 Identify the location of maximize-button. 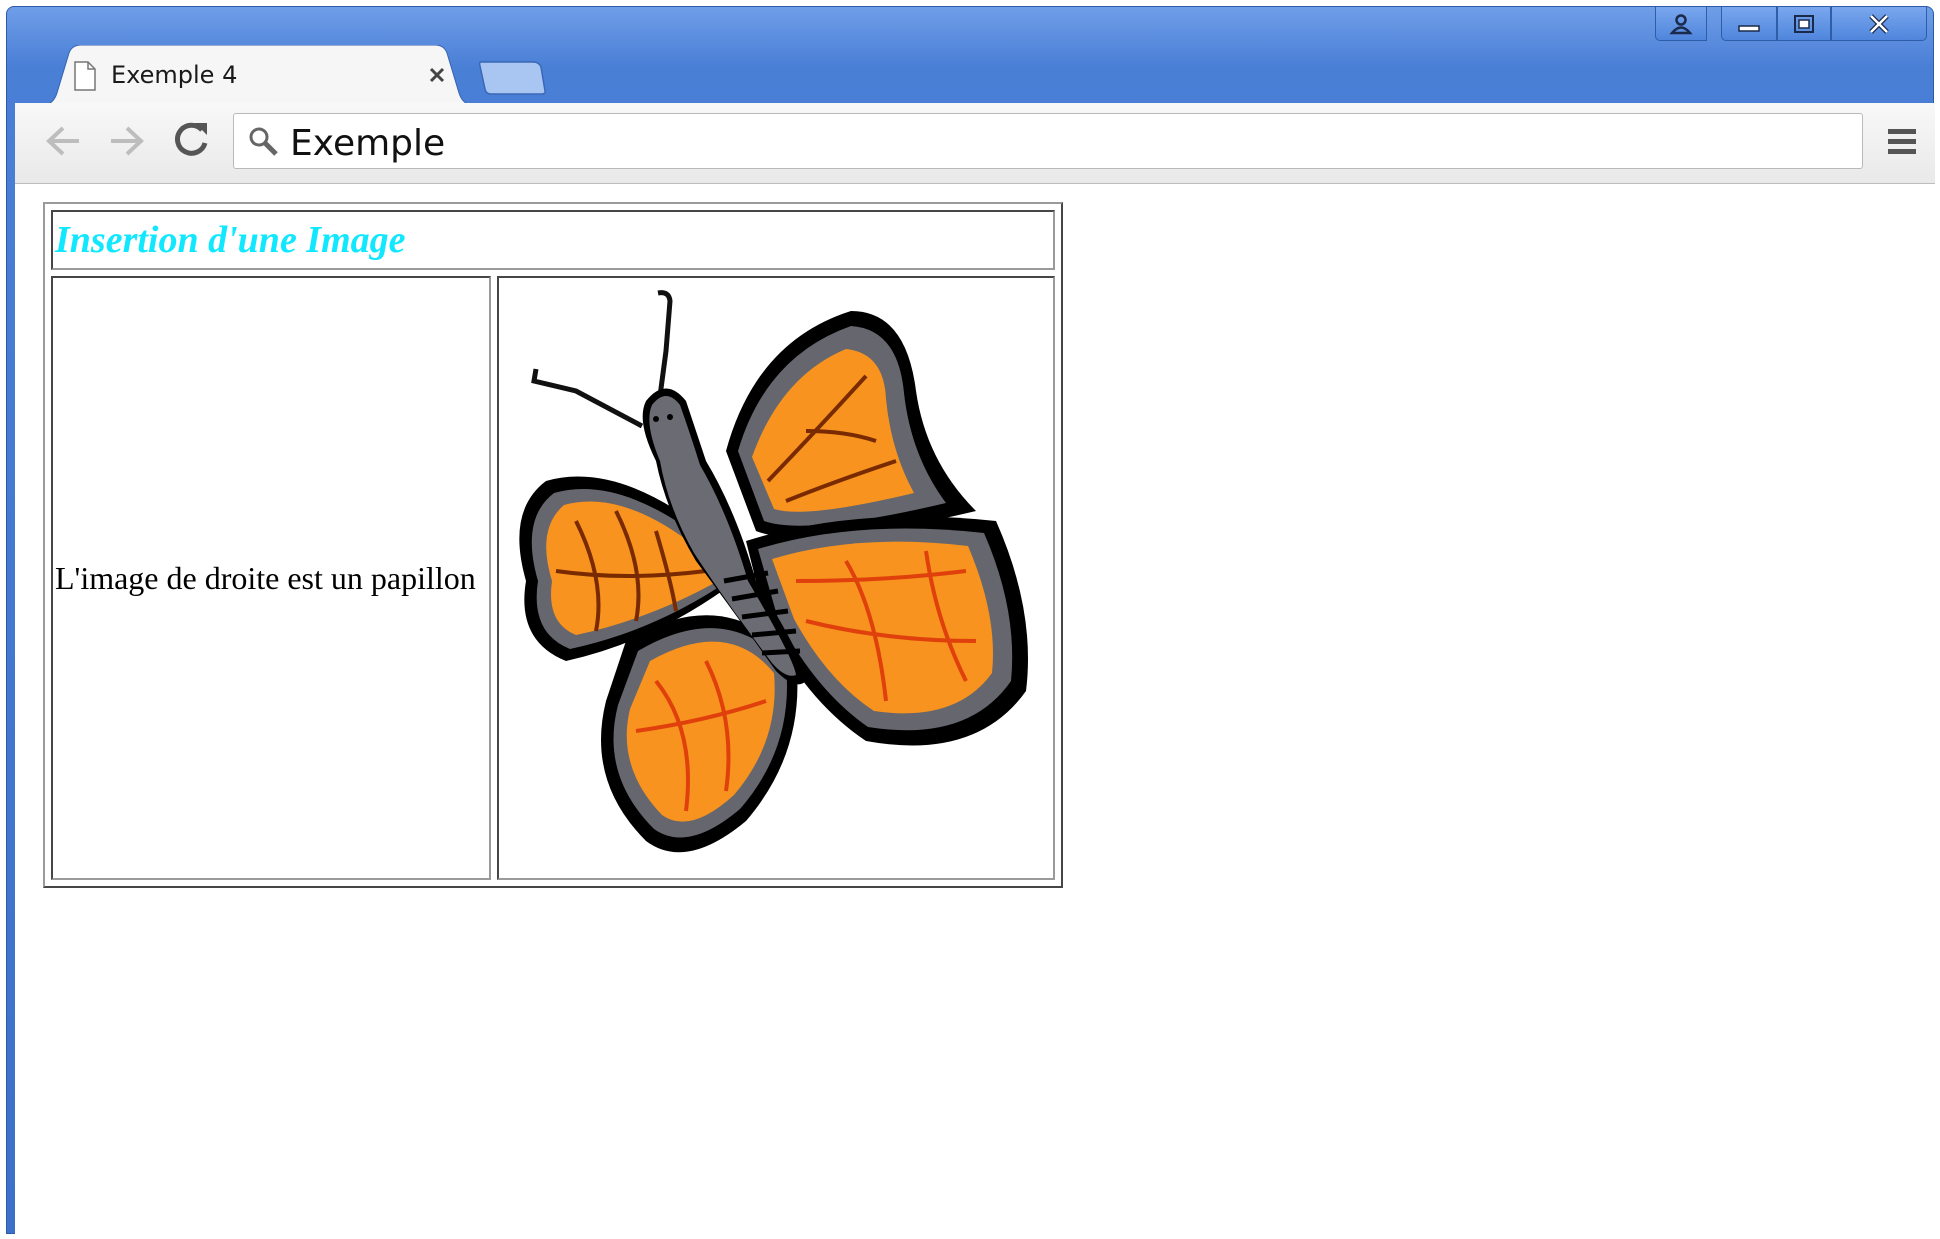
(1804, 24).